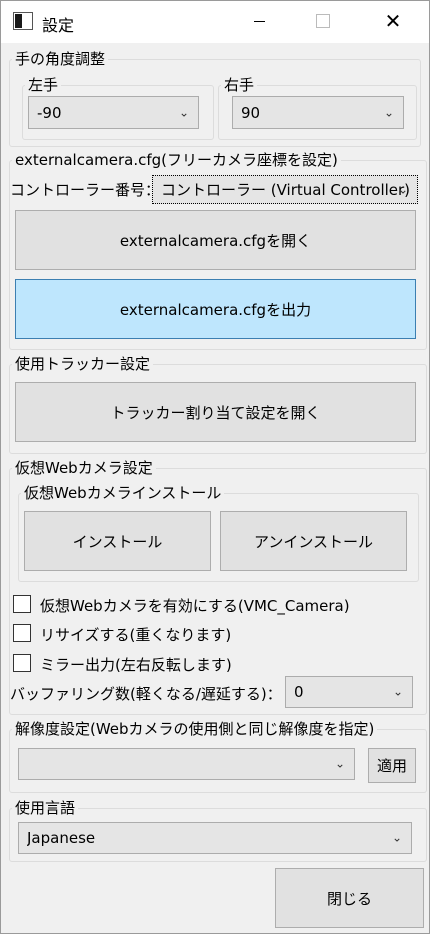  What do you see at coordinates (239, 85) in the screenshot?
I see `right-hand-label: 右手` at bounding box center [239, 85].